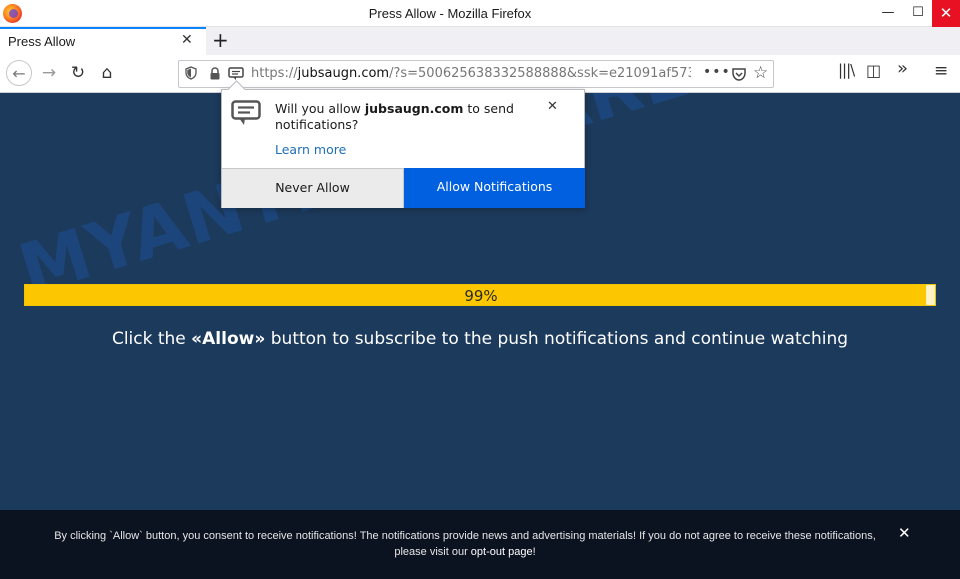 This screenshot has width=960, height=579. What do you see at coordinates (450, 13) in the screenshot?
I see `window-title: Press Allow - Mozilla Firefox` at bounding box center [450, 13].